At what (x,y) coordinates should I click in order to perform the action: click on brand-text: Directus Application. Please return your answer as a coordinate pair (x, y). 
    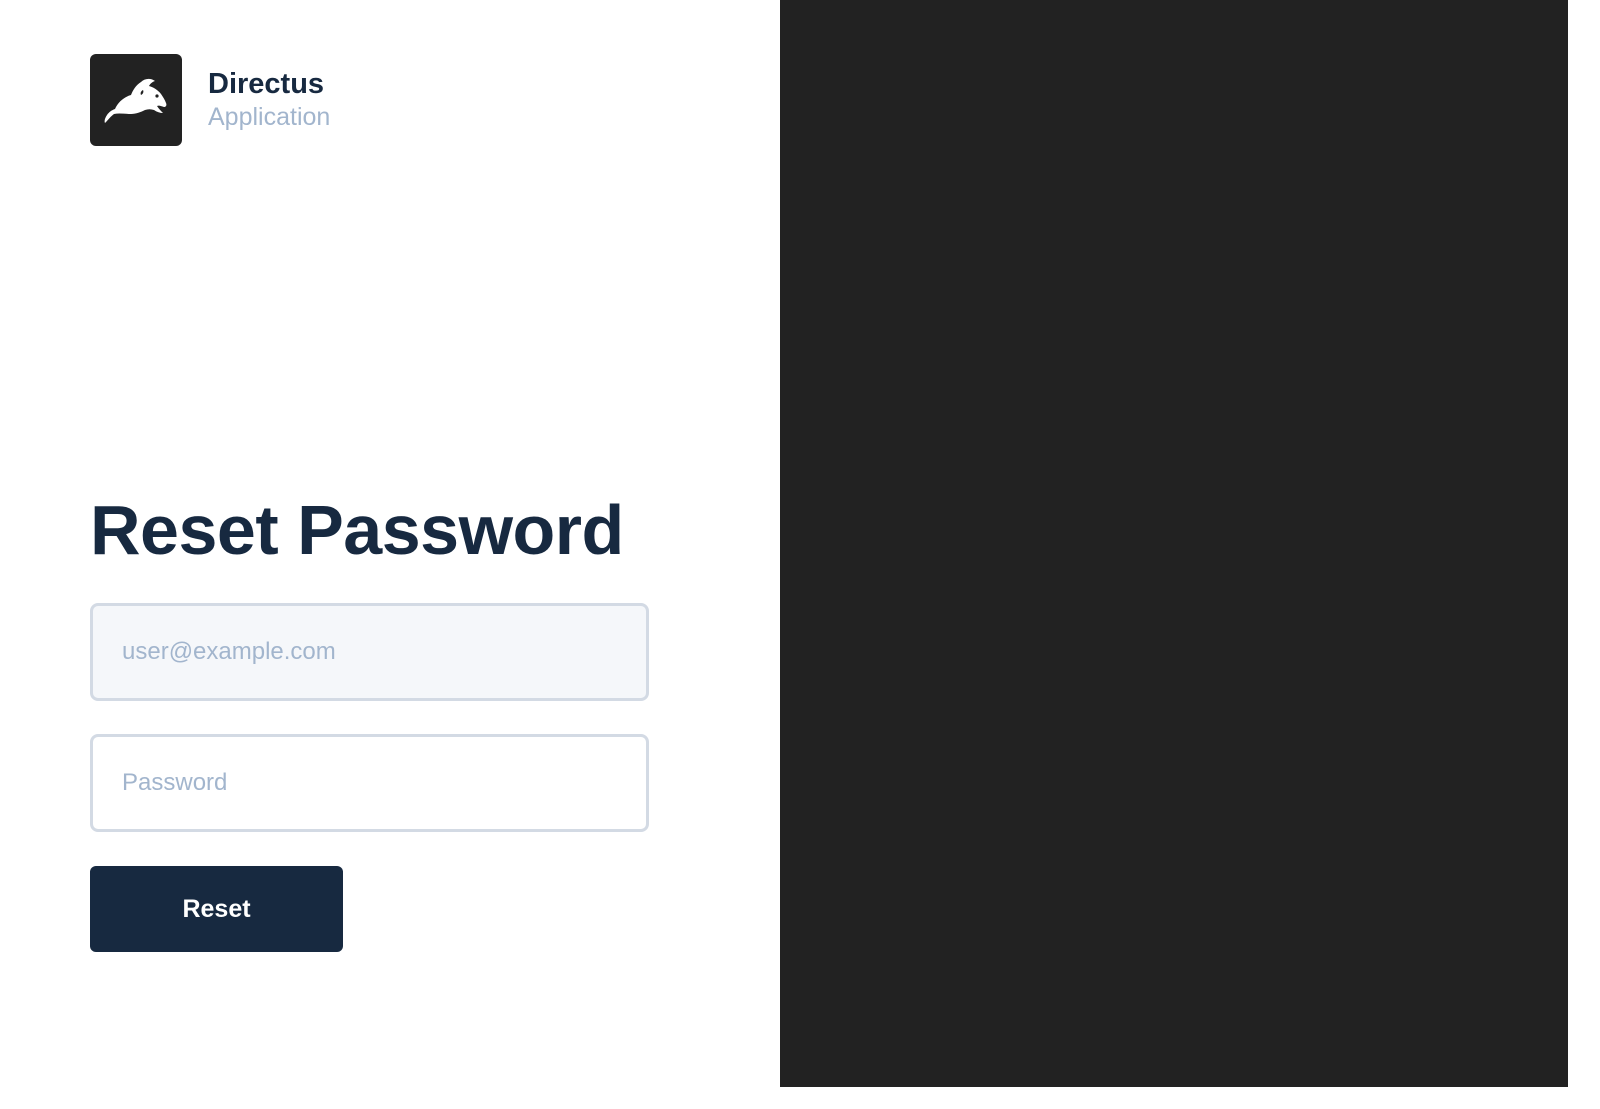
    Looking at the image, I should click on (269, 100).